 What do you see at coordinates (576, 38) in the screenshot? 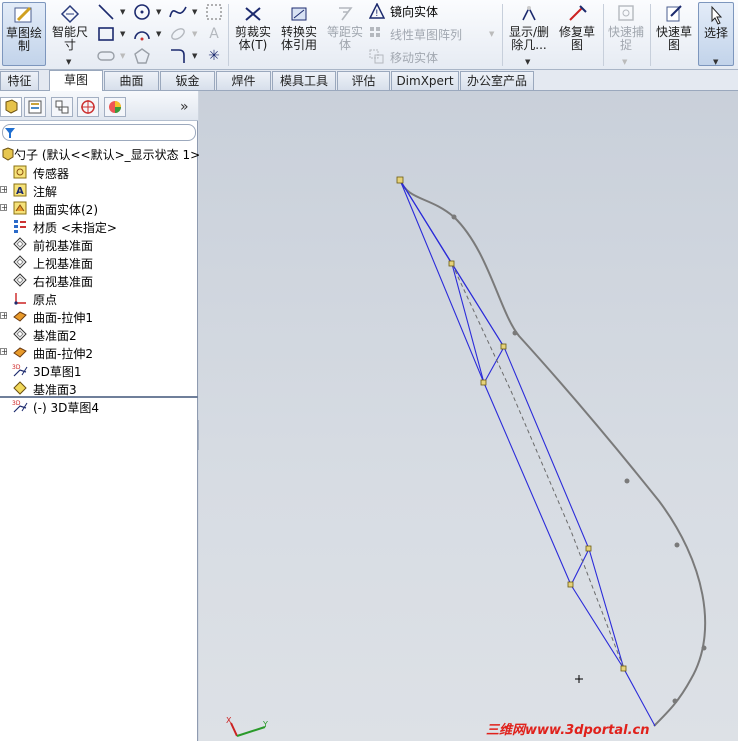
I see `repair-sketch-label: 修复草 图` at bounding box center [576, 38].